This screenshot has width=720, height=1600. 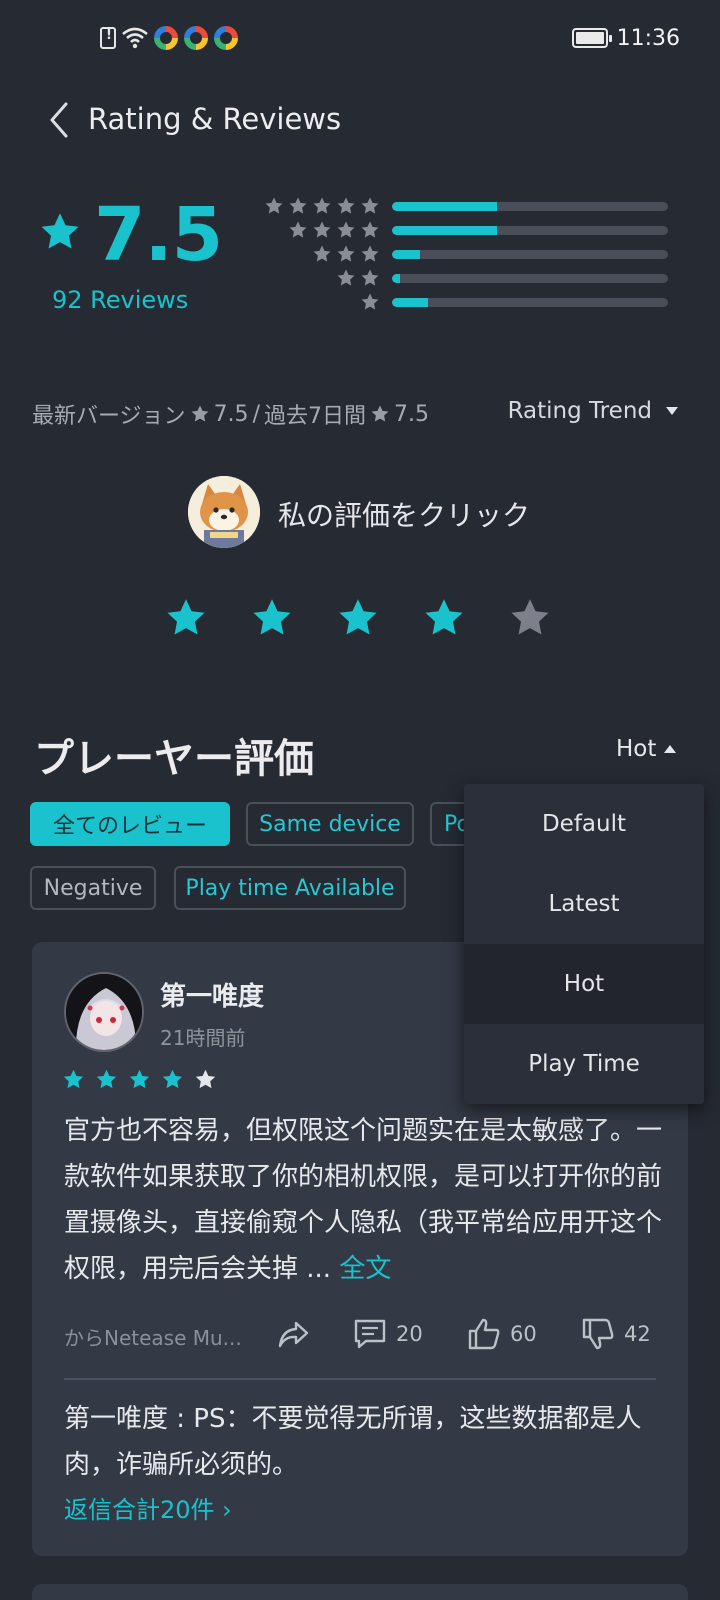 I want to click on caret-down-icon, so click(x=672, y=411).